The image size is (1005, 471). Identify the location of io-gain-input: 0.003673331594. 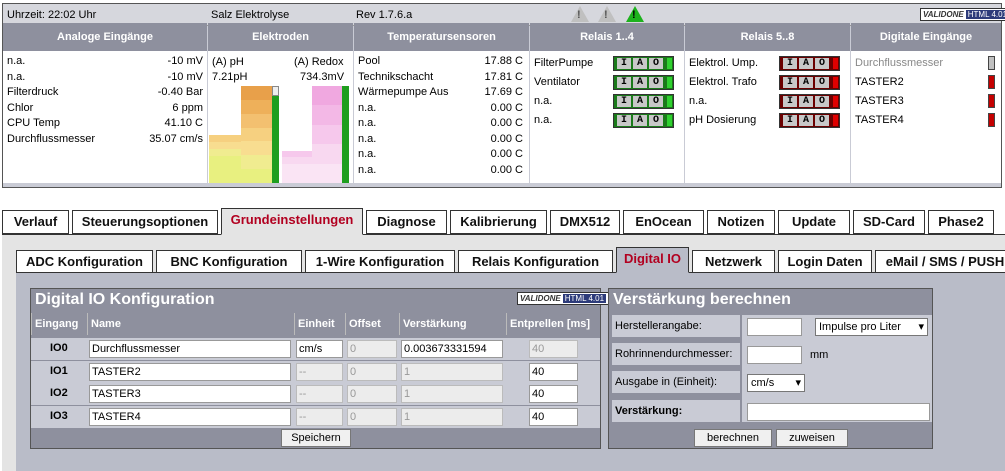
(452, 349).